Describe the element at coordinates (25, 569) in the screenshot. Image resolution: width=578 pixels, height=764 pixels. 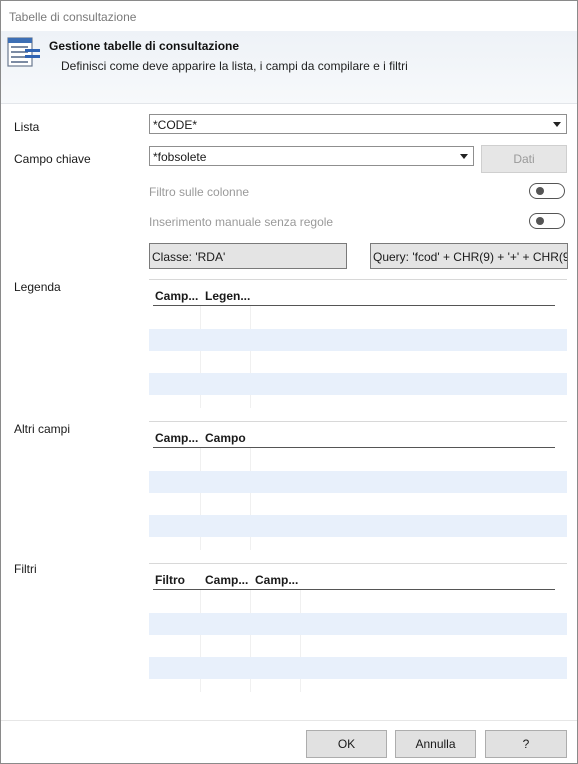
I see `filtri-label: Filtri` at that location.